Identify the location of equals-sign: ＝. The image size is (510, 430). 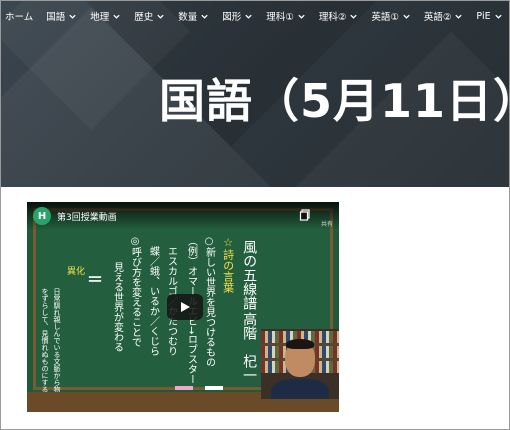
(95, 279).